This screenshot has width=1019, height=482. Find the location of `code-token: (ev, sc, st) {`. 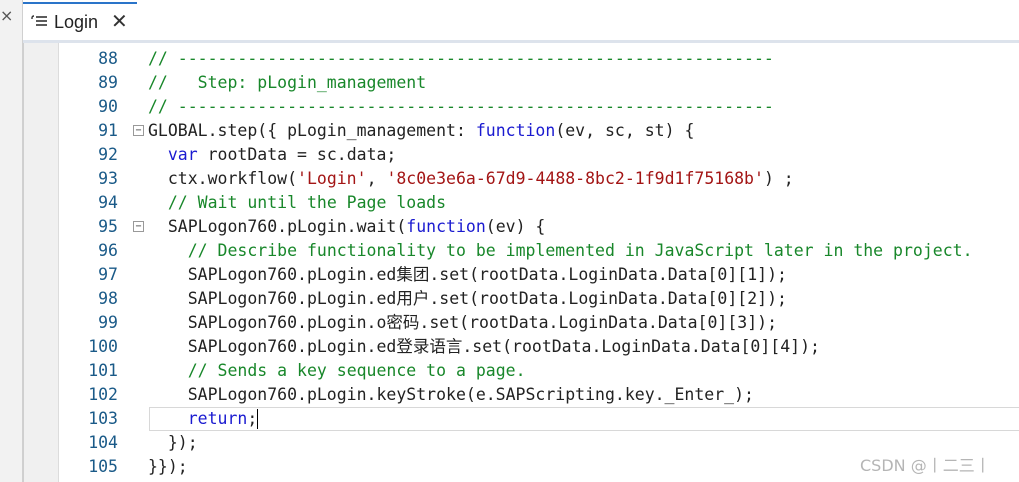

code-token: (ev, sc, st) { is located at coordinates (625, 130).